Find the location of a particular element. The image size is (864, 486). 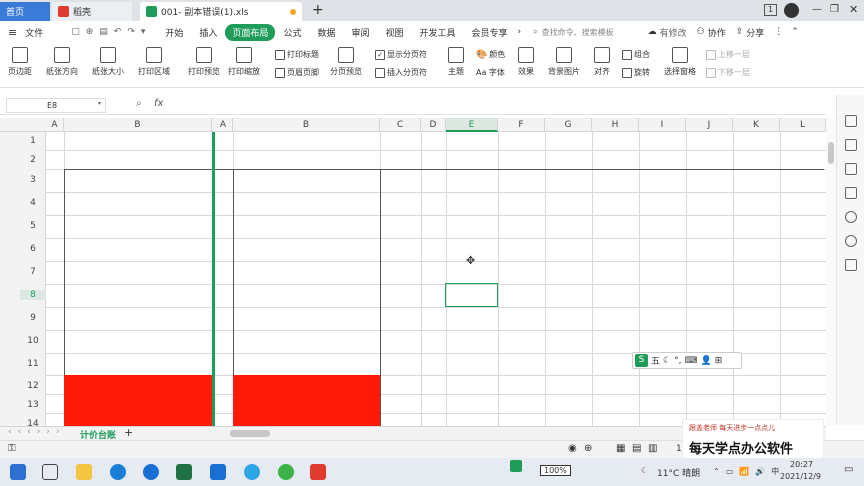

restore-icon: ❐ is located at coordinates (834, 9).